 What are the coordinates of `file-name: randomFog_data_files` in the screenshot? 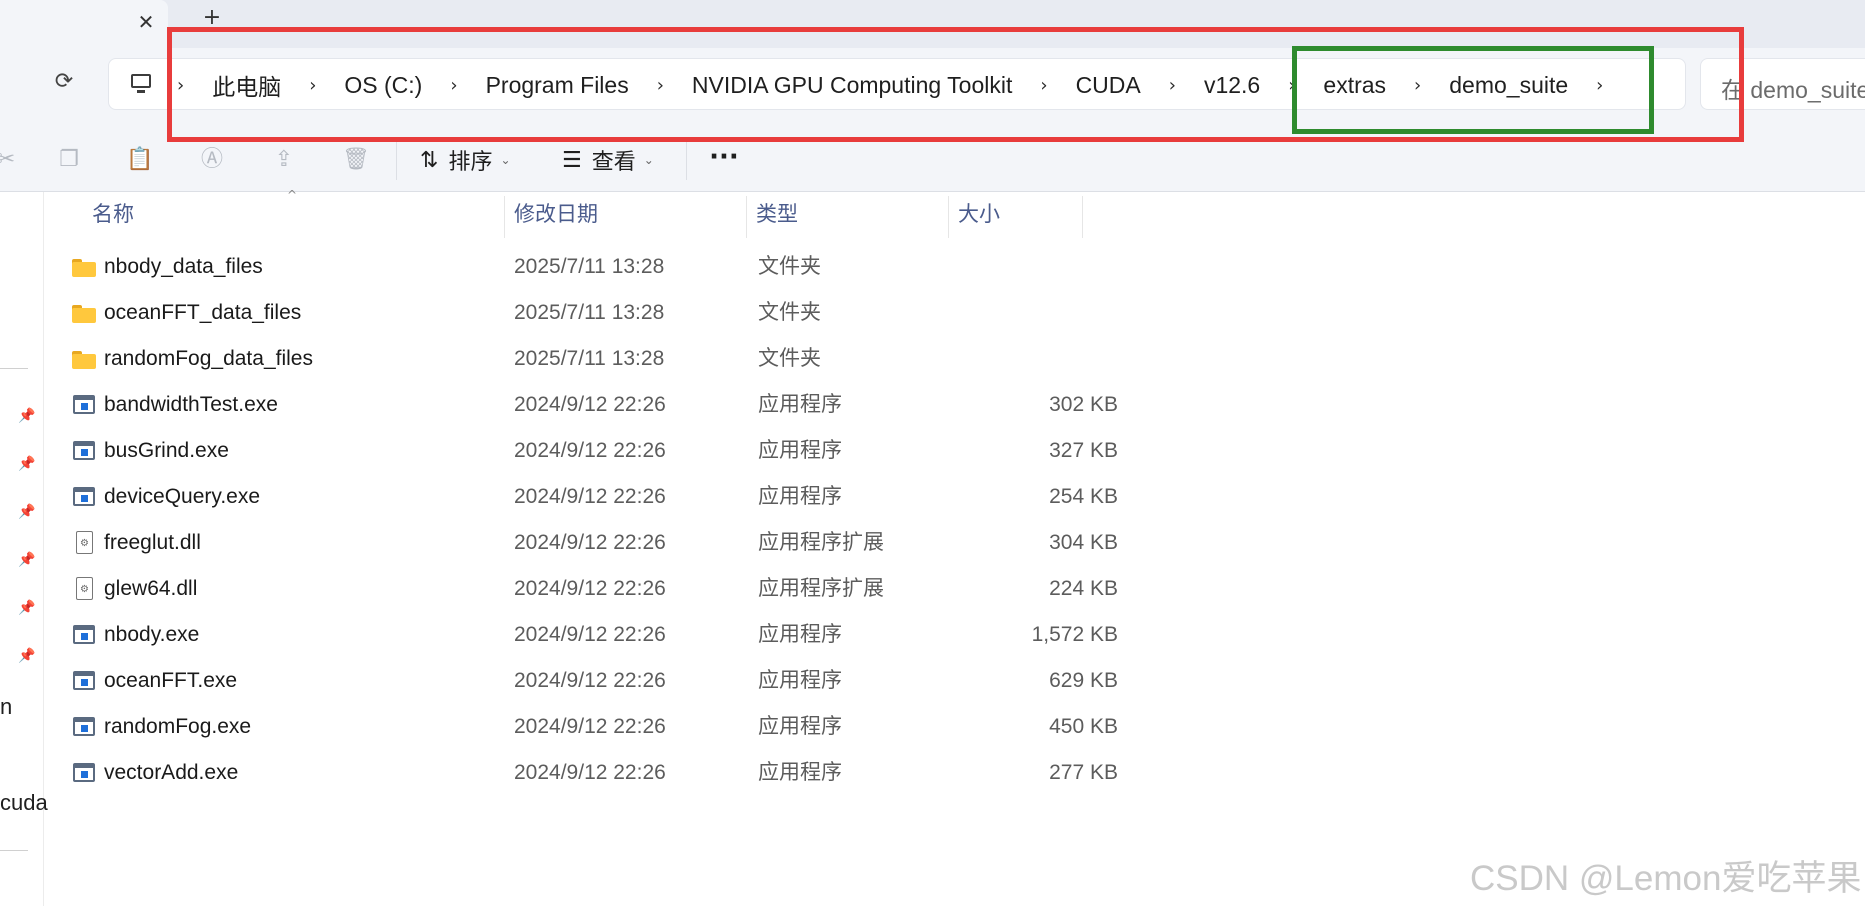 It's located at (208, 358).